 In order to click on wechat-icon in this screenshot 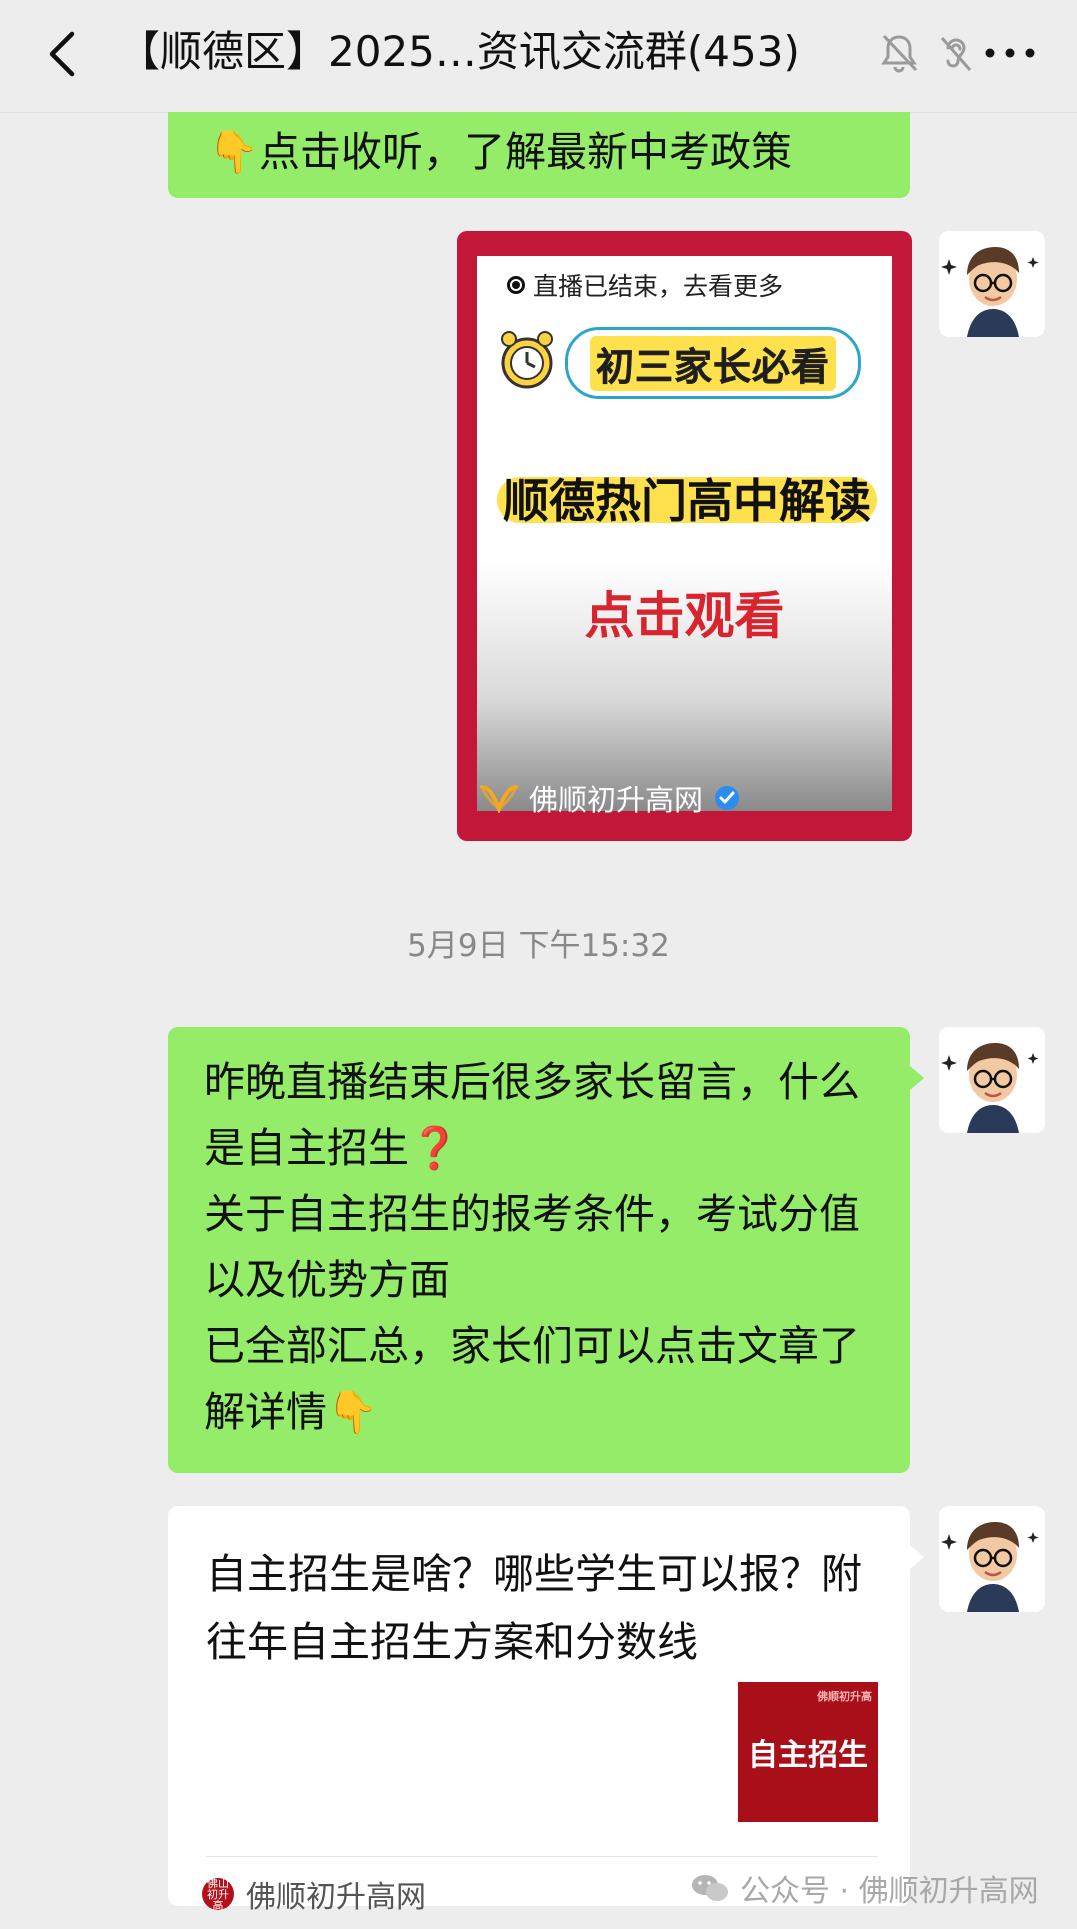, I will do `click(710, 1888)`.